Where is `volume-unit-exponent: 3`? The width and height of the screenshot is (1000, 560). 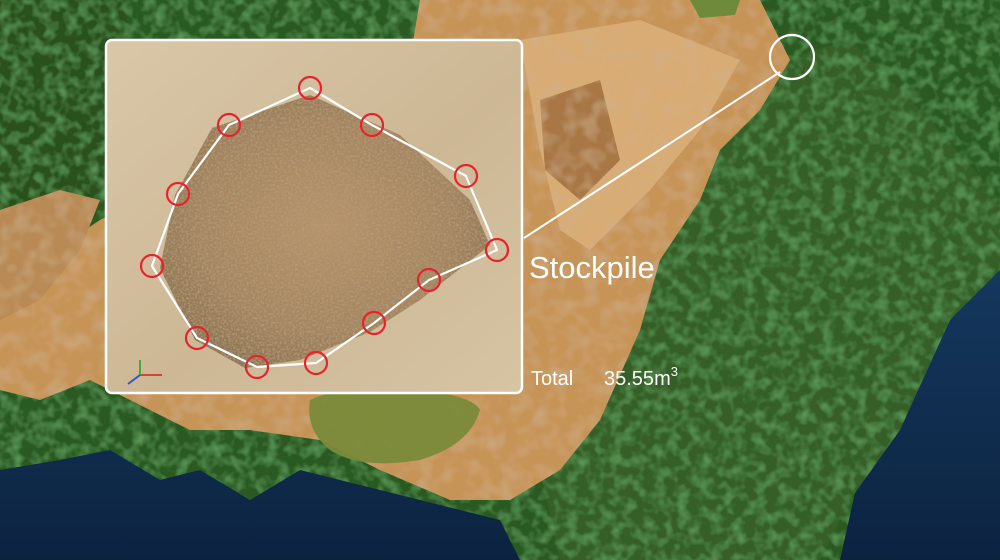
volume-unit-exponent: 3 is located at coordinates (674, 371).